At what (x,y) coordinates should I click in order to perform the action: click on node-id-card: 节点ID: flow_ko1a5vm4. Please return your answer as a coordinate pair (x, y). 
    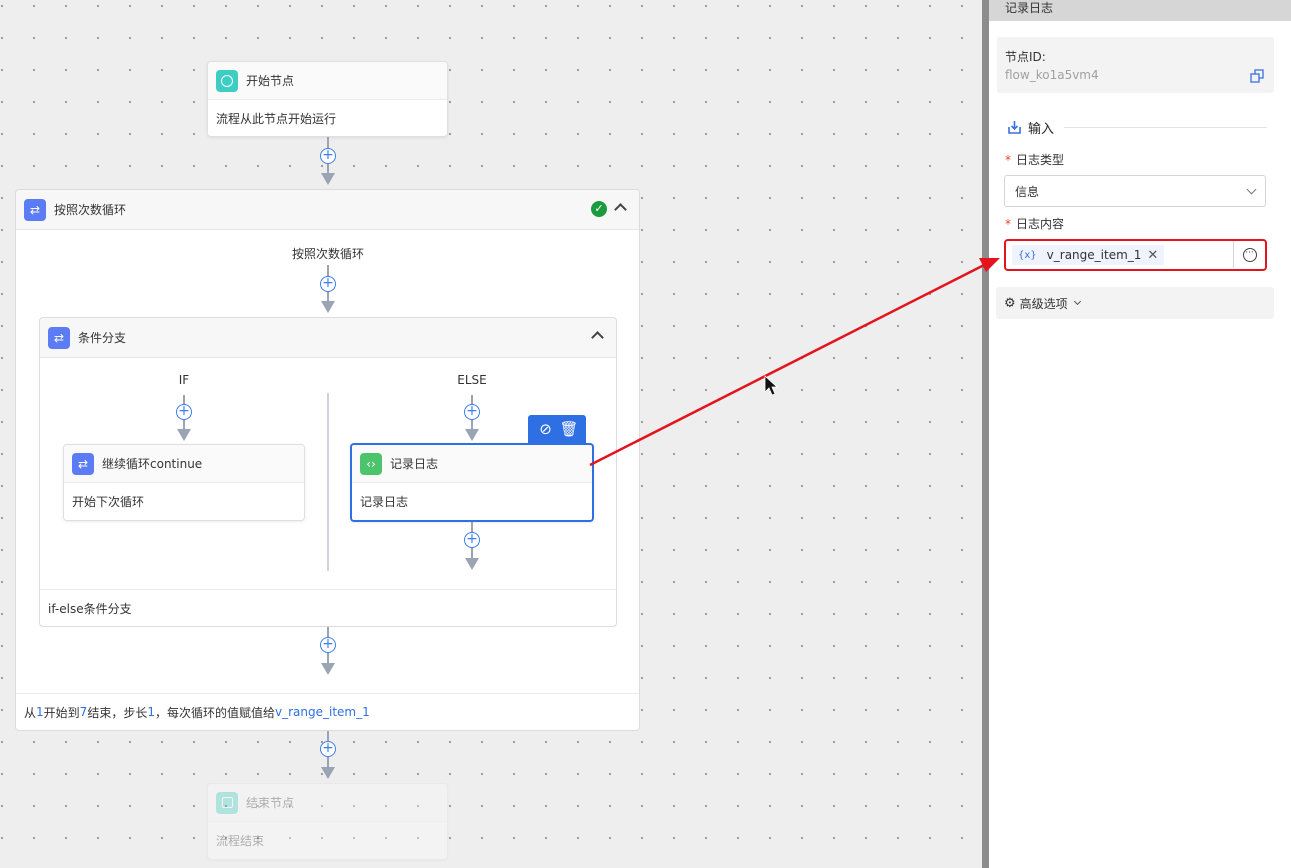
    Looking at the image, I should click on (1135, 65).